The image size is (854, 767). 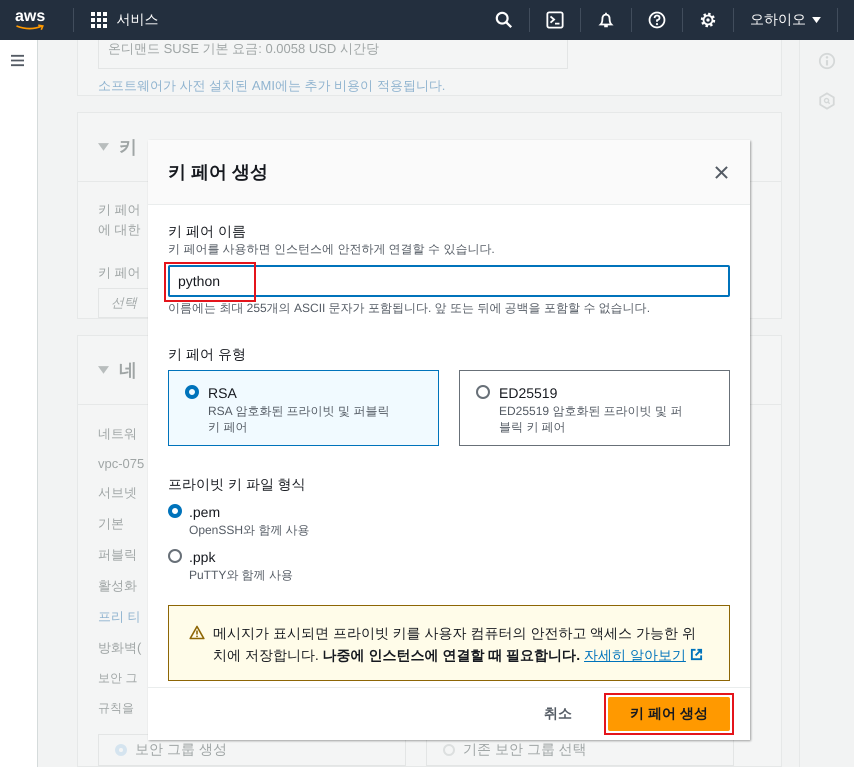 I want to click on search-icon, so click(x=504, y=20).